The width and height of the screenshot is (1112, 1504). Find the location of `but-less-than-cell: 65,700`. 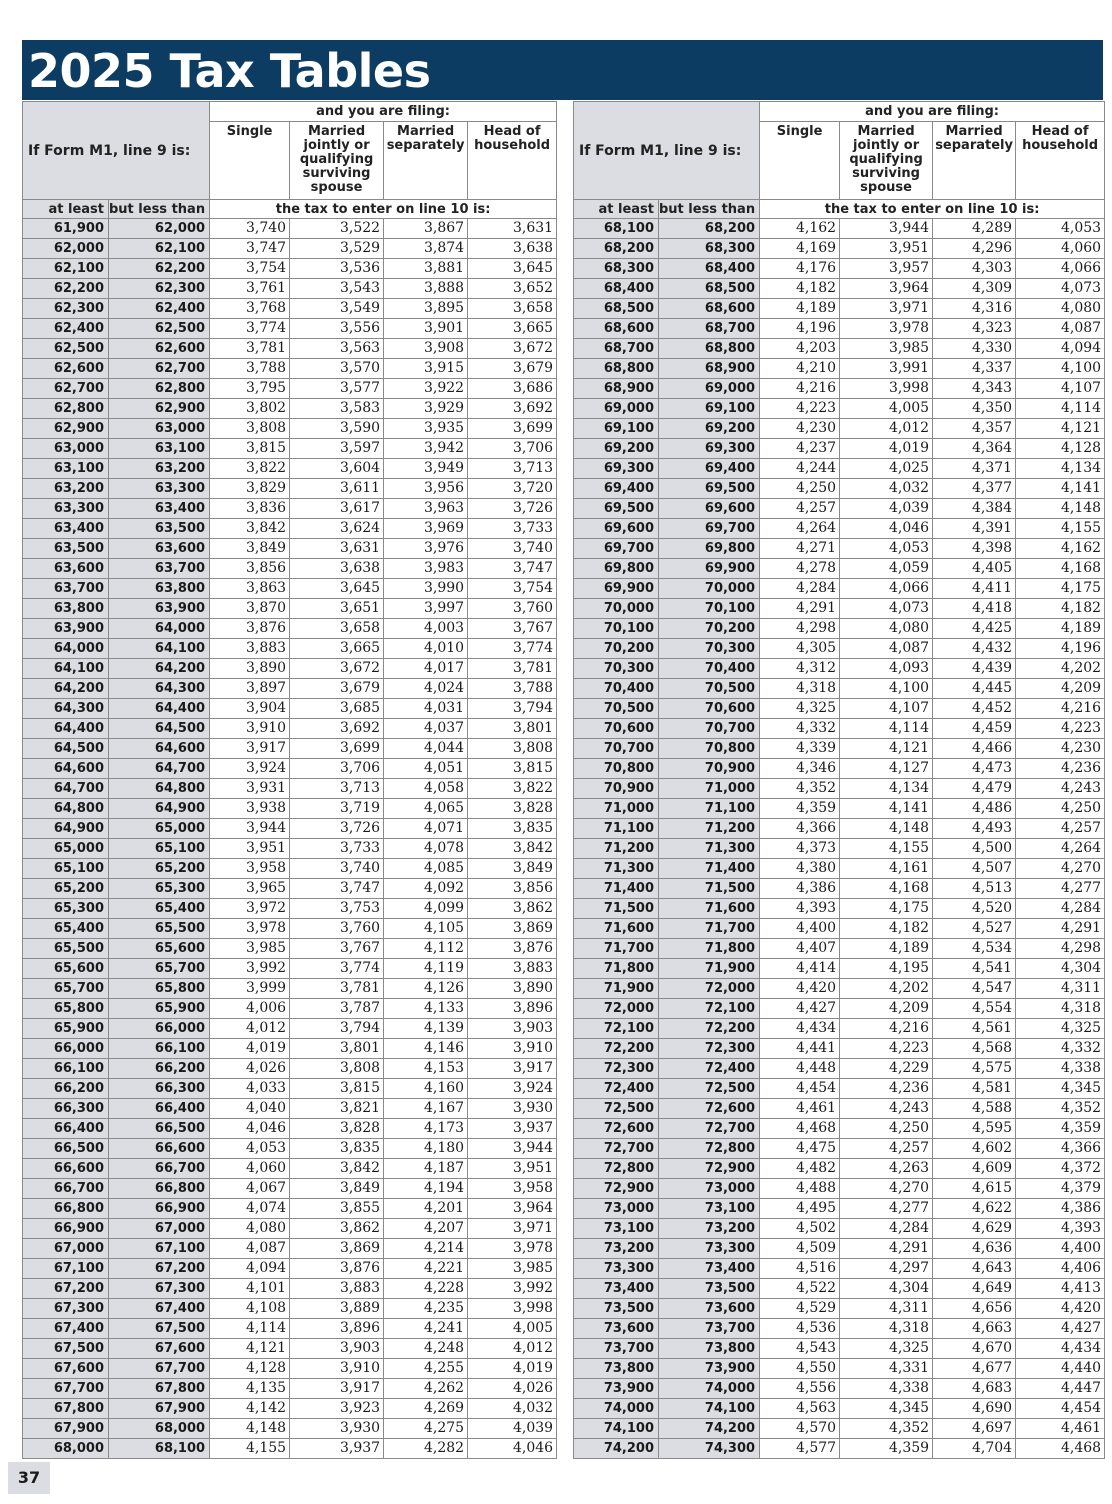

but-less-than-cell: 65,700 is located at coordinates (159, 968).